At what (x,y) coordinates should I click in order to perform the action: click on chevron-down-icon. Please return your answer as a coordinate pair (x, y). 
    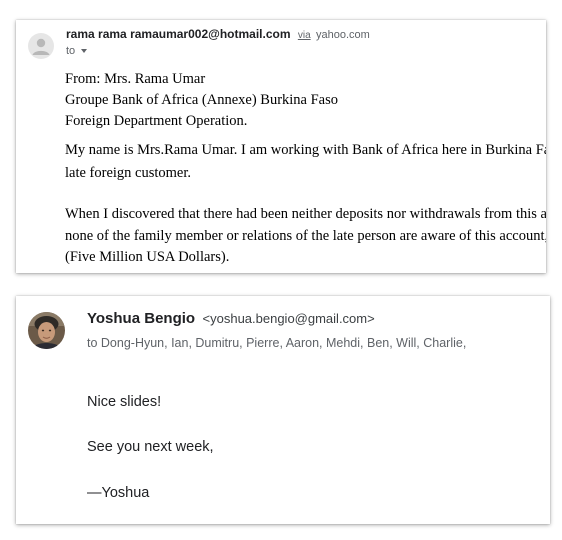
    Looking at the image, I should click on (84, 51).